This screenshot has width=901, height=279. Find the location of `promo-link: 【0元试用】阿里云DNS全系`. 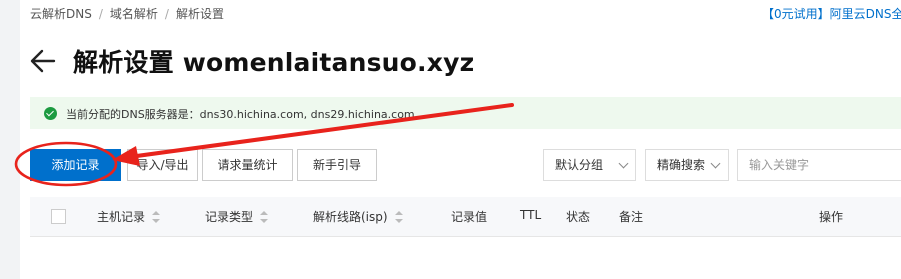

promo-link: 【0元试用】阿里云DNS全系 is located at coordinates (831, 13).